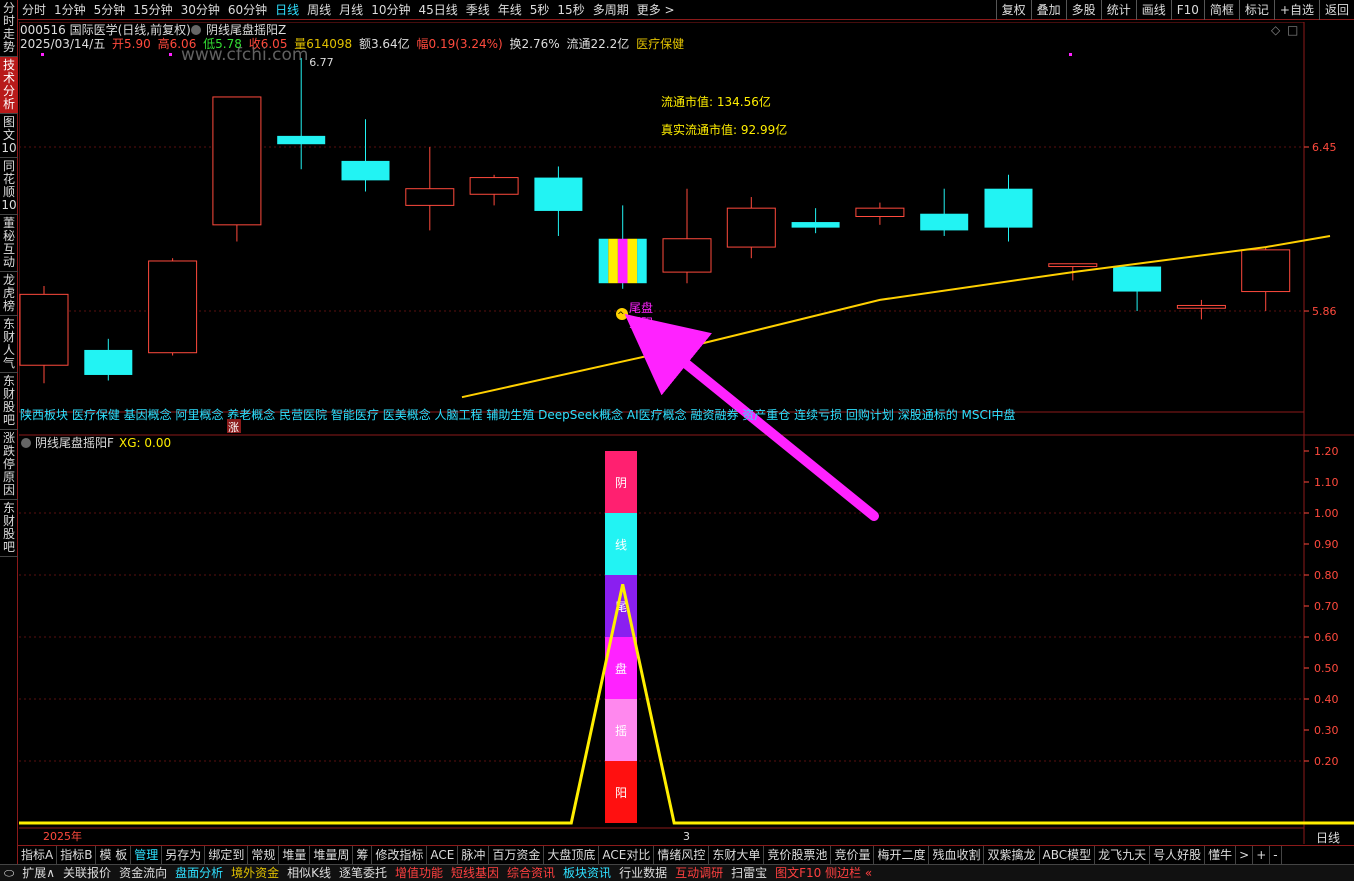 The height and width of the screenshot is (881, 1354). I want to click on period-tab: 5秒, so click(540, 10).